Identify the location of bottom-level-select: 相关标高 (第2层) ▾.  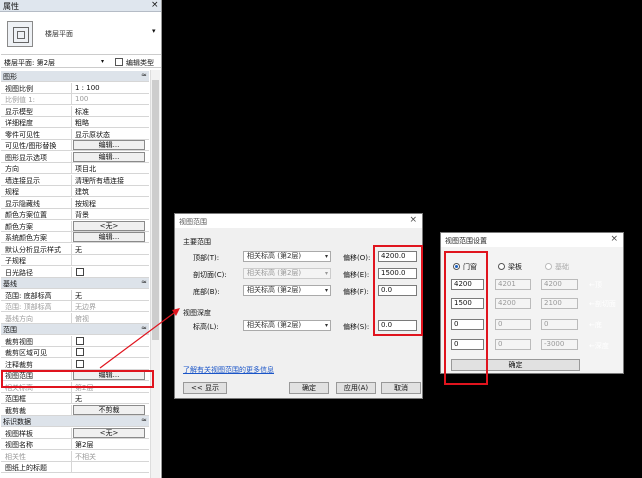
(287, 290).